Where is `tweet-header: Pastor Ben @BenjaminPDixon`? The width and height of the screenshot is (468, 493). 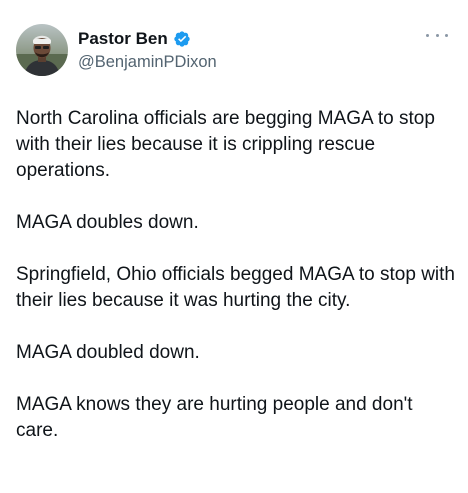
tweet-header: Pastor Ben @BenjaminPDixon is located at coordinates (234, 50).